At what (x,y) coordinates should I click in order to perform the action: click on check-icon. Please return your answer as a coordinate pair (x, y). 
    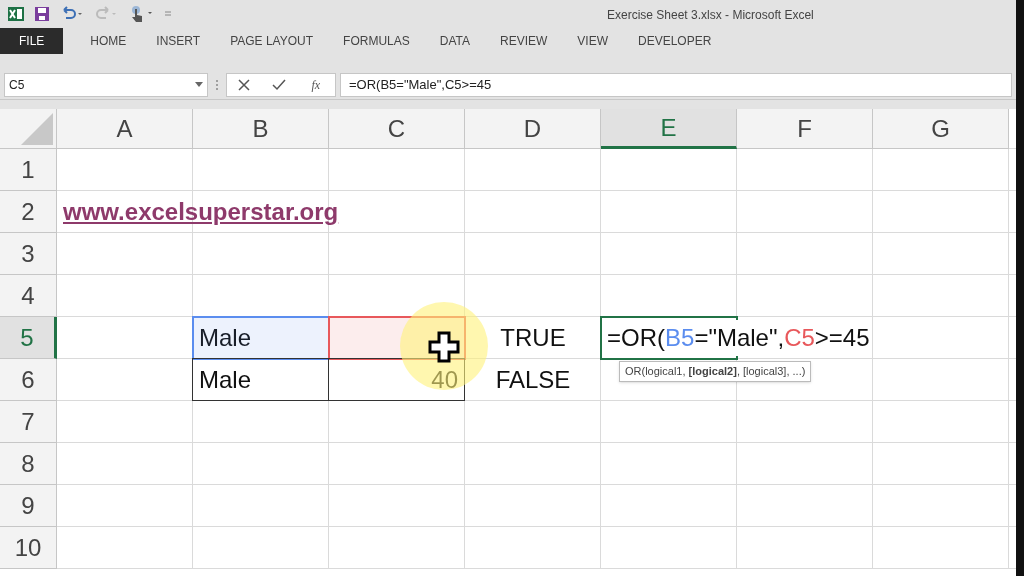
    Looking at the image, I should click on (278, 84).